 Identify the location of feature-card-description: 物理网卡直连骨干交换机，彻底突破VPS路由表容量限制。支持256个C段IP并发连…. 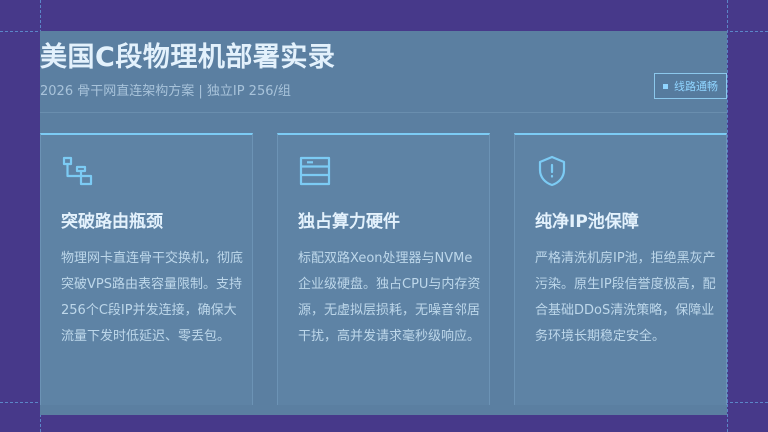
(152, 297).